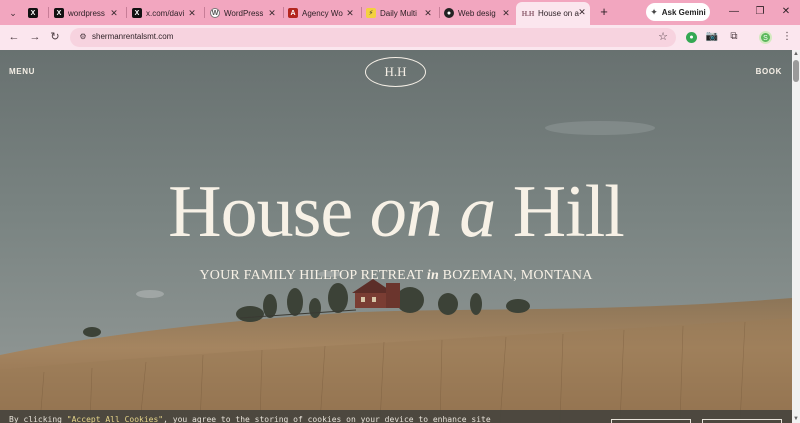 The width and height of the screenshot is (800, 423). I want to click on hero-title-word-hill: Hill, so click(568, 212).